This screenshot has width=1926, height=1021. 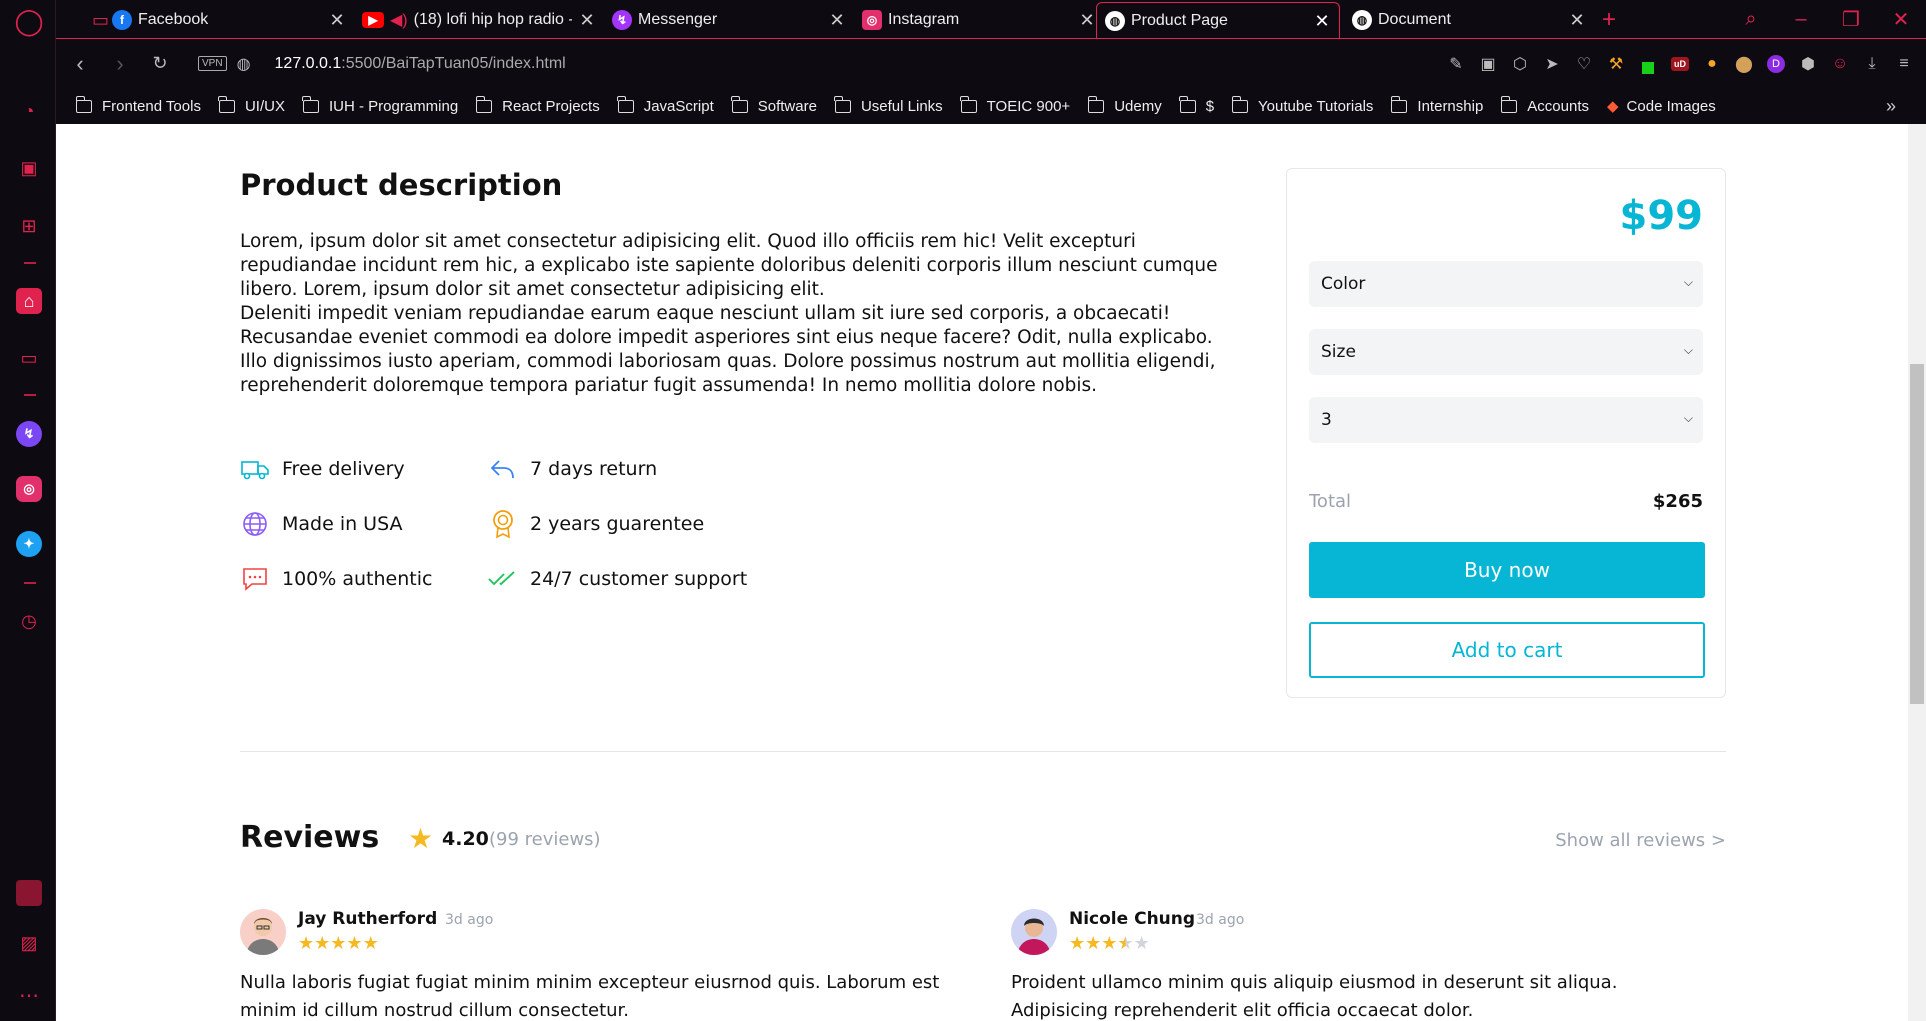 I want to click on back-button: ‹, so click(x=80, y=64).